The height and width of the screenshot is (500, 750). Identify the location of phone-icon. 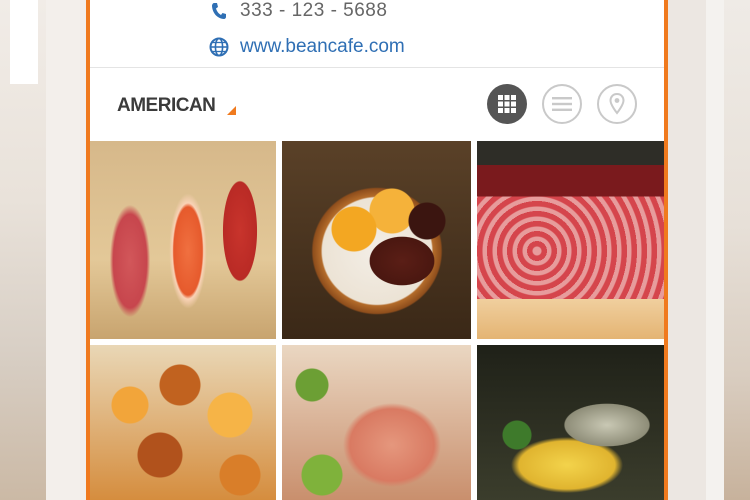
(219, 11).